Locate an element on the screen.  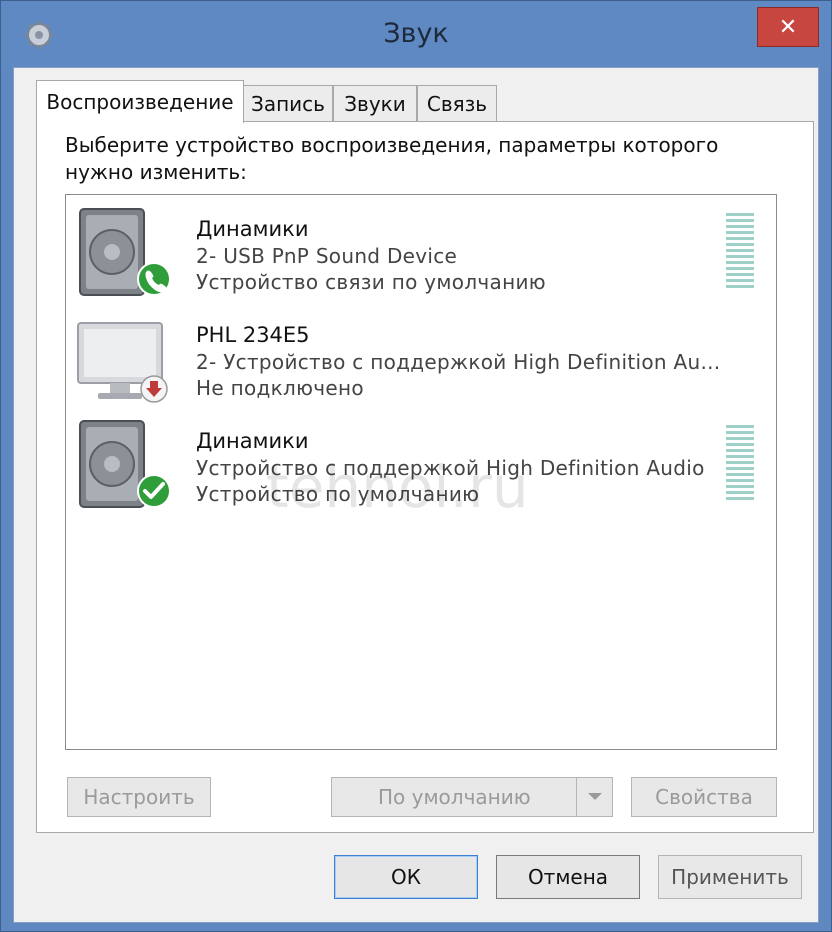
tab-recording: Запись is located at coordinates (288, 103).